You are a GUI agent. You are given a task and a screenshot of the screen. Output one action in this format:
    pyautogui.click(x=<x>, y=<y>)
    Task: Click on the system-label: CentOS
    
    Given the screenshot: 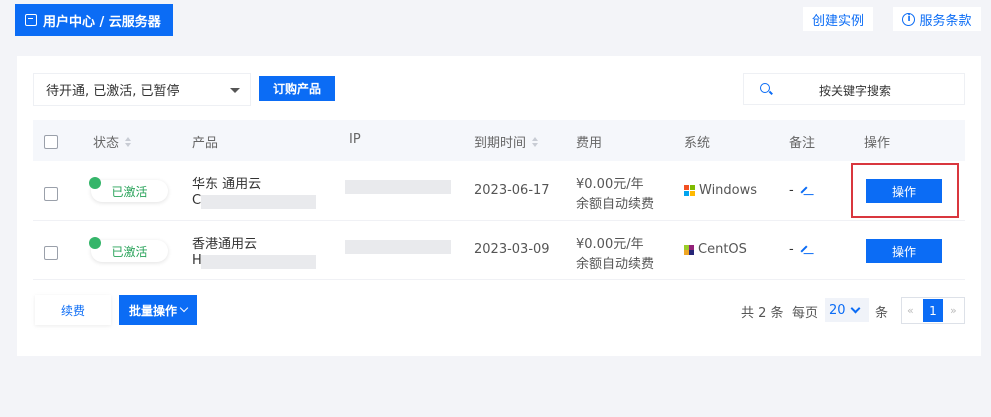 What is the action you would take?
    pyautogui.click(x=722, y=249)
    